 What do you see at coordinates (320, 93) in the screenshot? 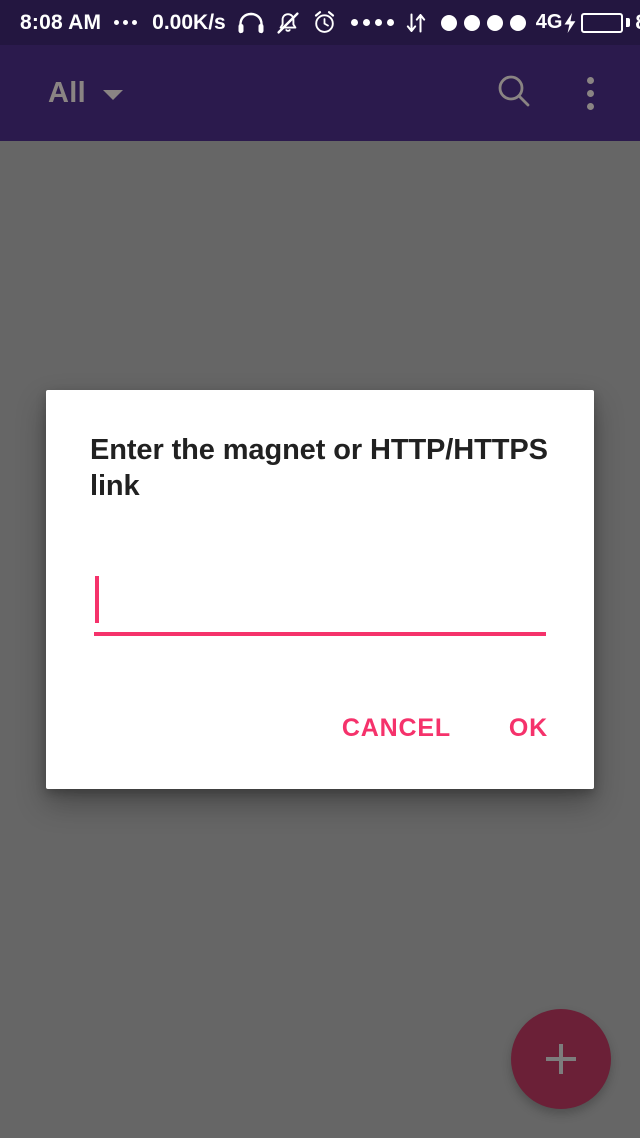
I see `app-bar: All` at bounding box center [320, 93].